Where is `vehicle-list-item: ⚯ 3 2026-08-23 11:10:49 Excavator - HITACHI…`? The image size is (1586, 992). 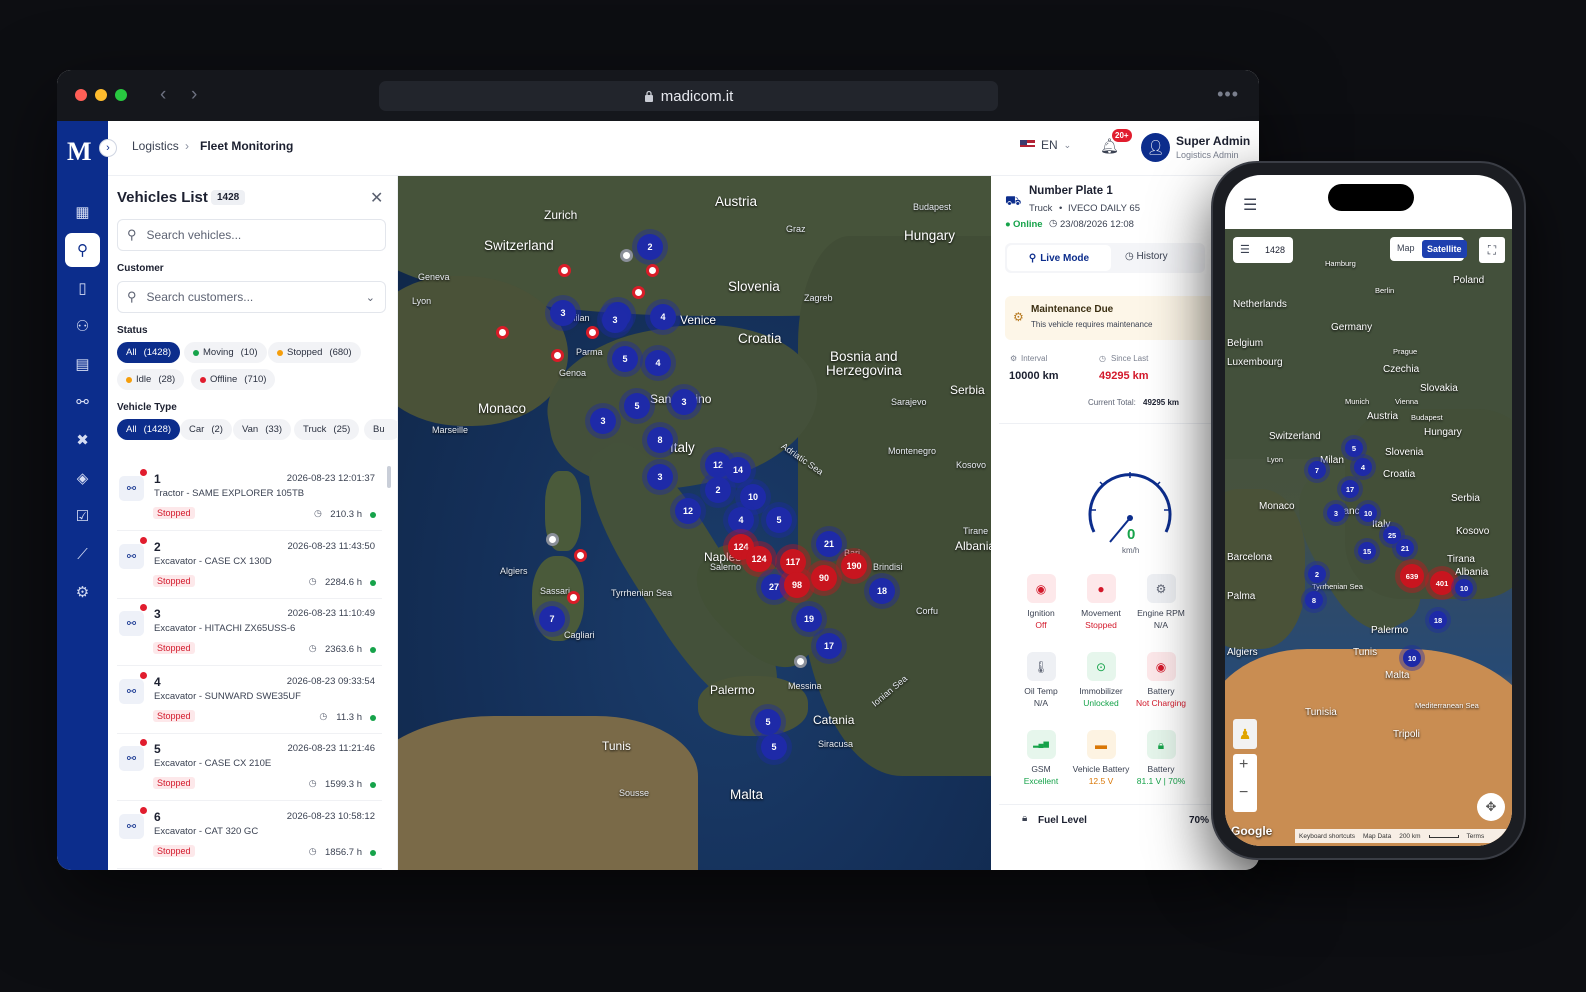 vehicle-list-item: ⚯ 3 2026-08-23 11:10:49 Excavator - HITACHI… is located at coordinates (249, 632).